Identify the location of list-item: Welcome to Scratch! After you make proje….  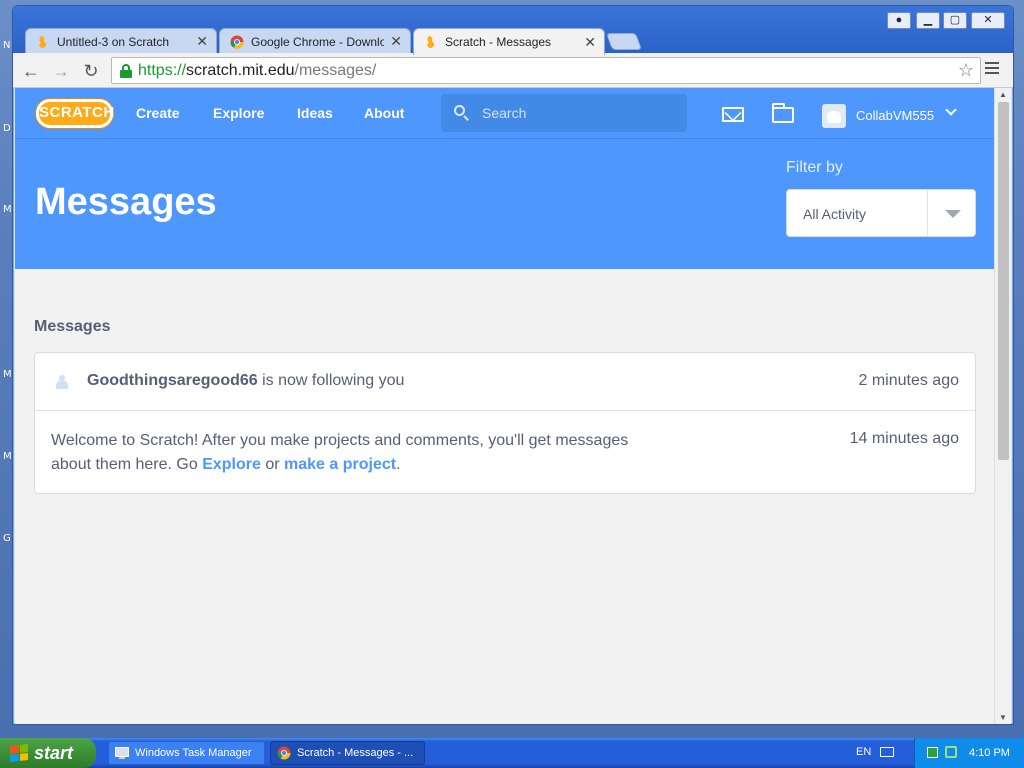
(505, 452).